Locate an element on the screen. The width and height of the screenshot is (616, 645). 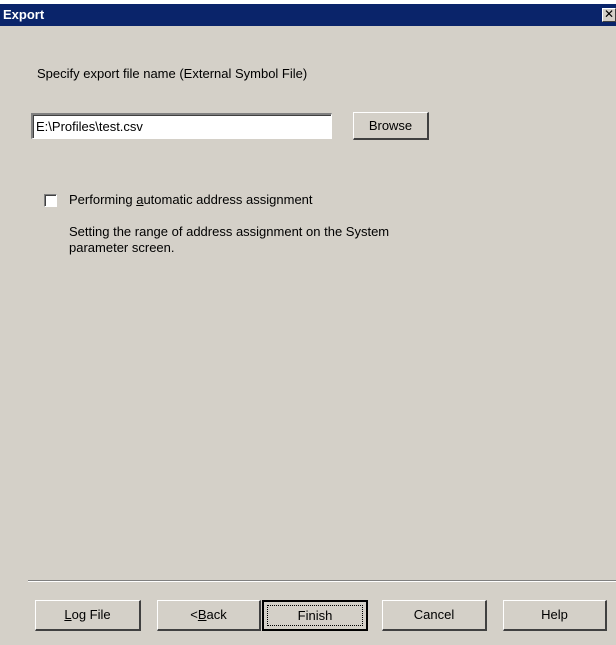
window-title: Export is located at coordinates (24, 14).